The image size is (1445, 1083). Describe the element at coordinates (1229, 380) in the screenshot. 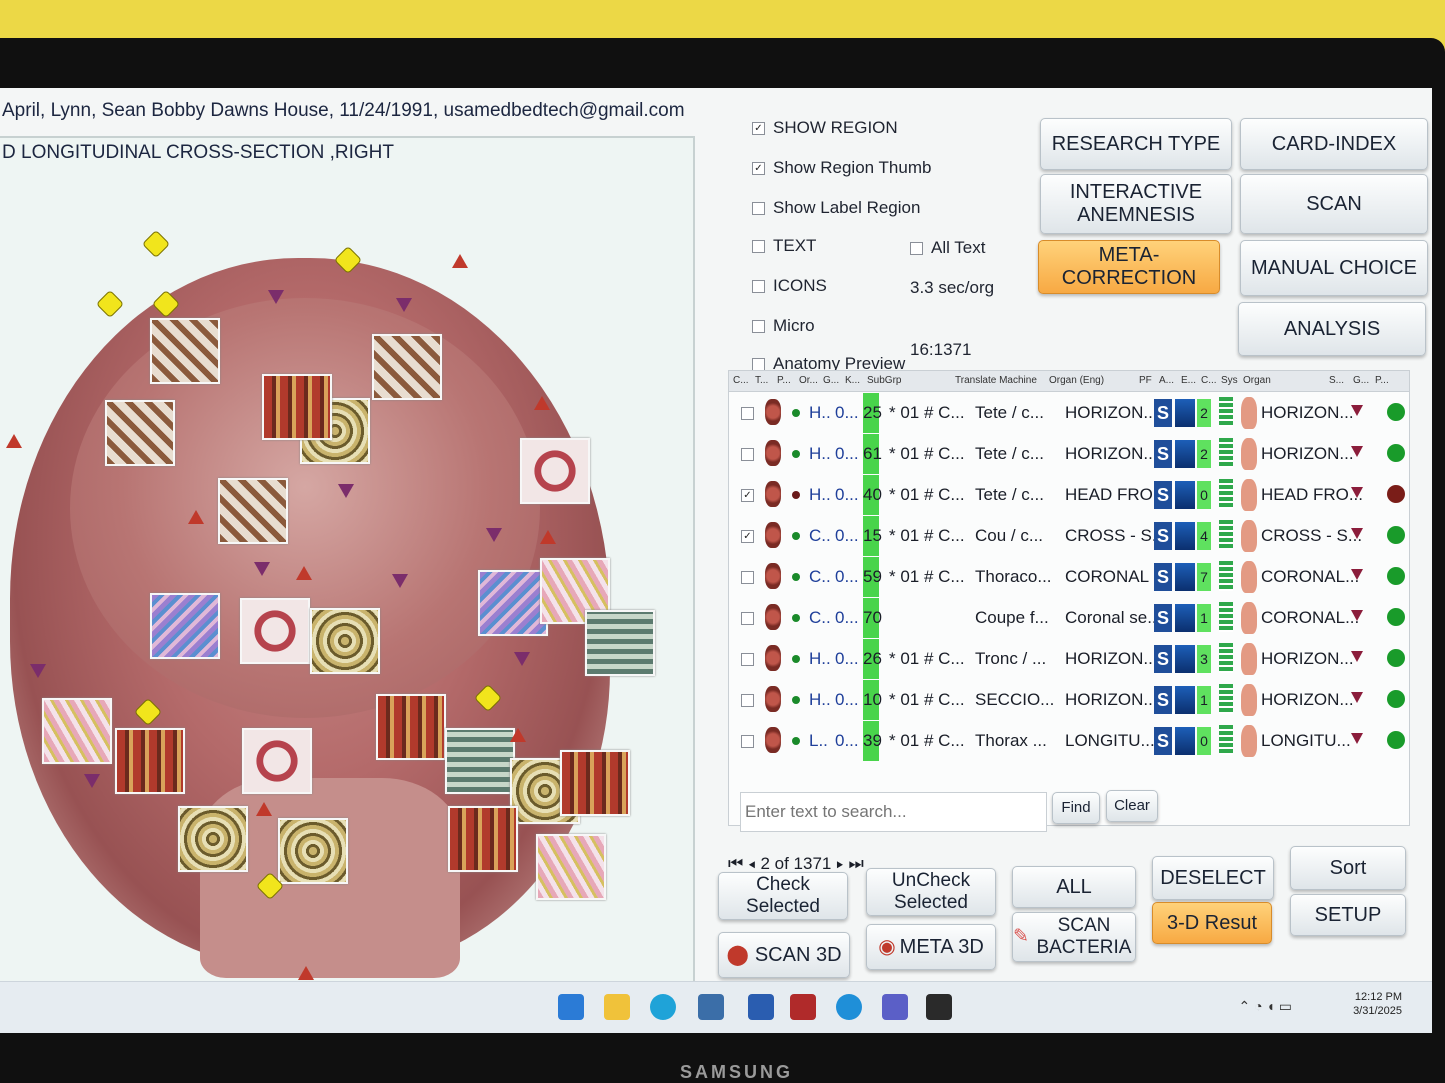

I see `column-header: Sys` at that location.